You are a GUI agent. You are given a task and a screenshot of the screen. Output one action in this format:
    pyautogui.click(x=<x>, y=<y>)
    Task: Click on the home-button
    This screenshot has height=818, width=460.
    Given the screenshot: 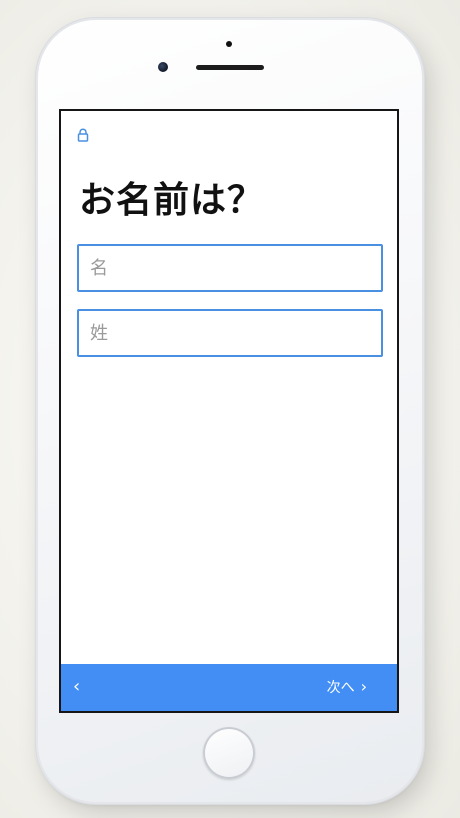 What is the action you would take?
    pyautogui.click(x=229, y=753)
    